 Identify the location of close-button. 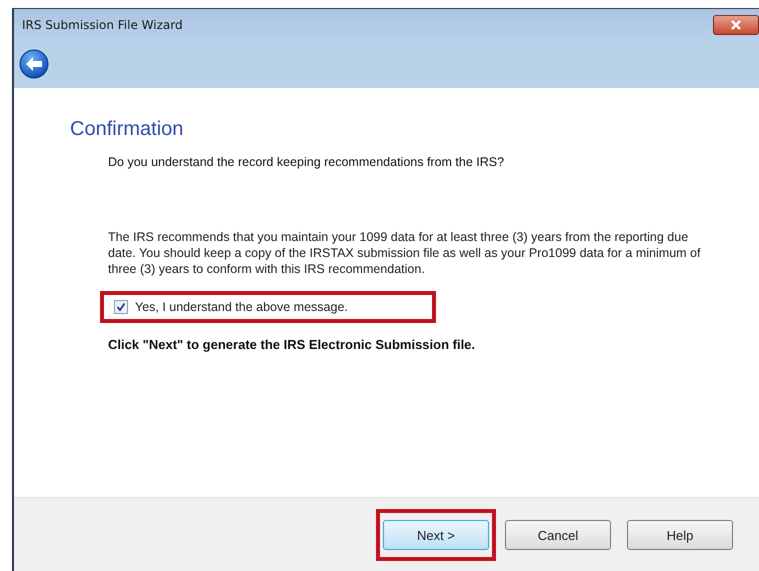
(736, 24).